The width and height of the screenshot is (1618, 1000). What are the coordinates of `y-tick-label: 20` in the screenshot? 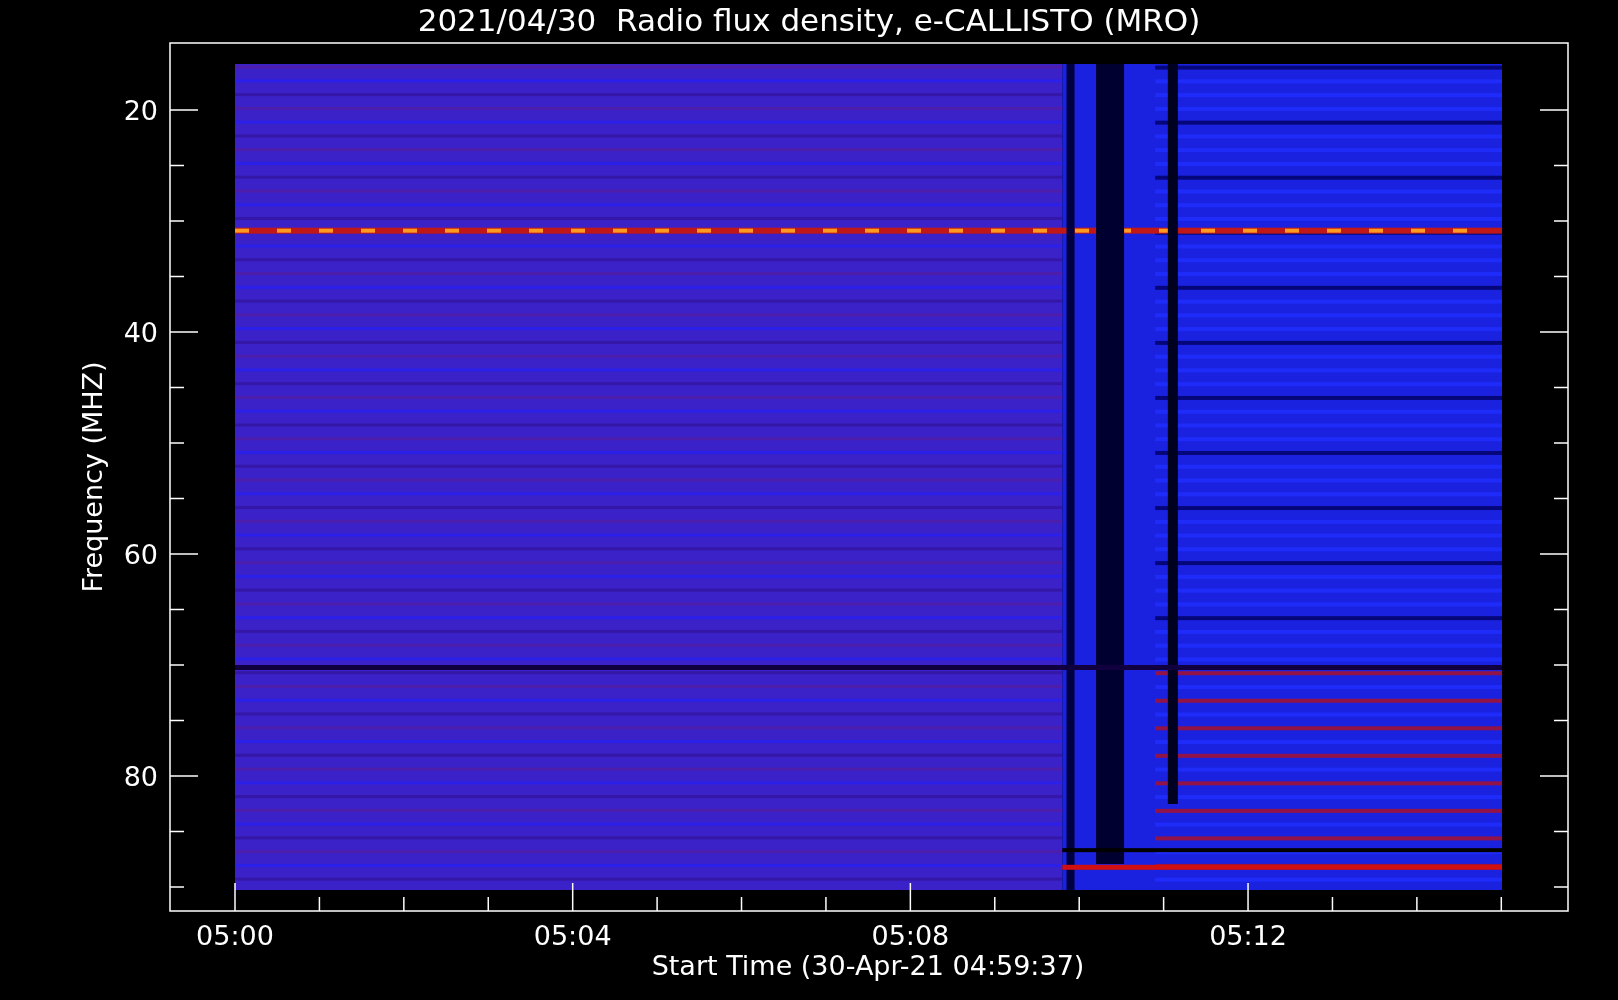 It's located at (140, 110).